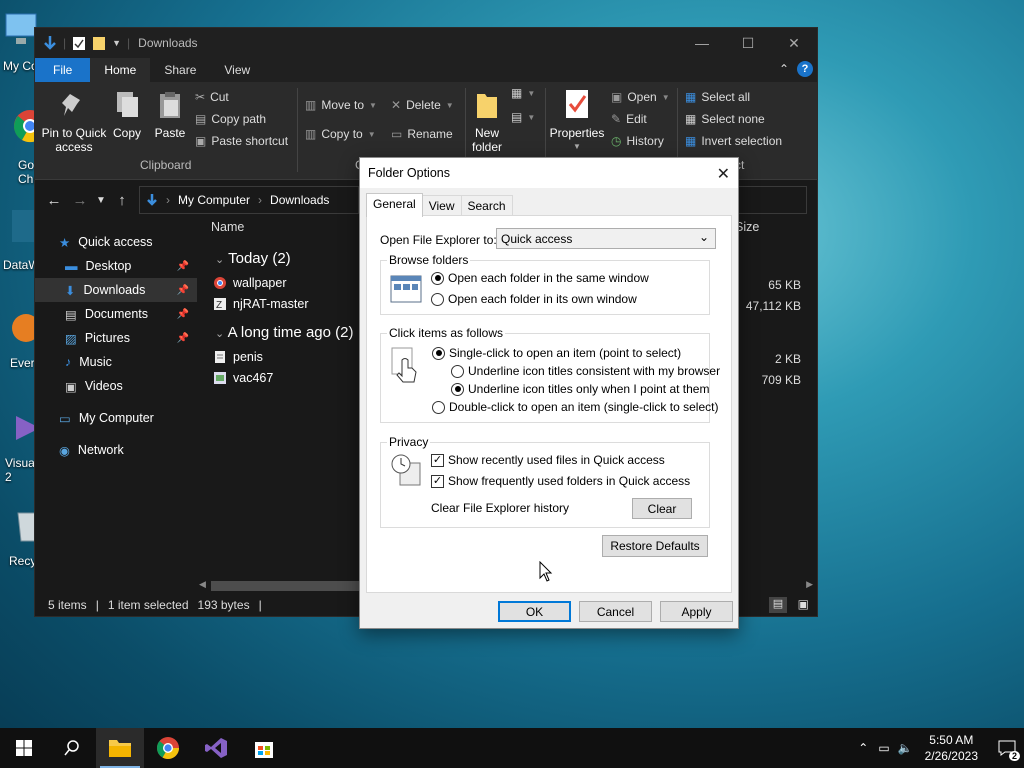 The height and width of the screenshot is (768, 1024). What do you see at coordinates (243, 378) in the screenshot?
I see `list-item: vac467` at bounding box center [243, 378].